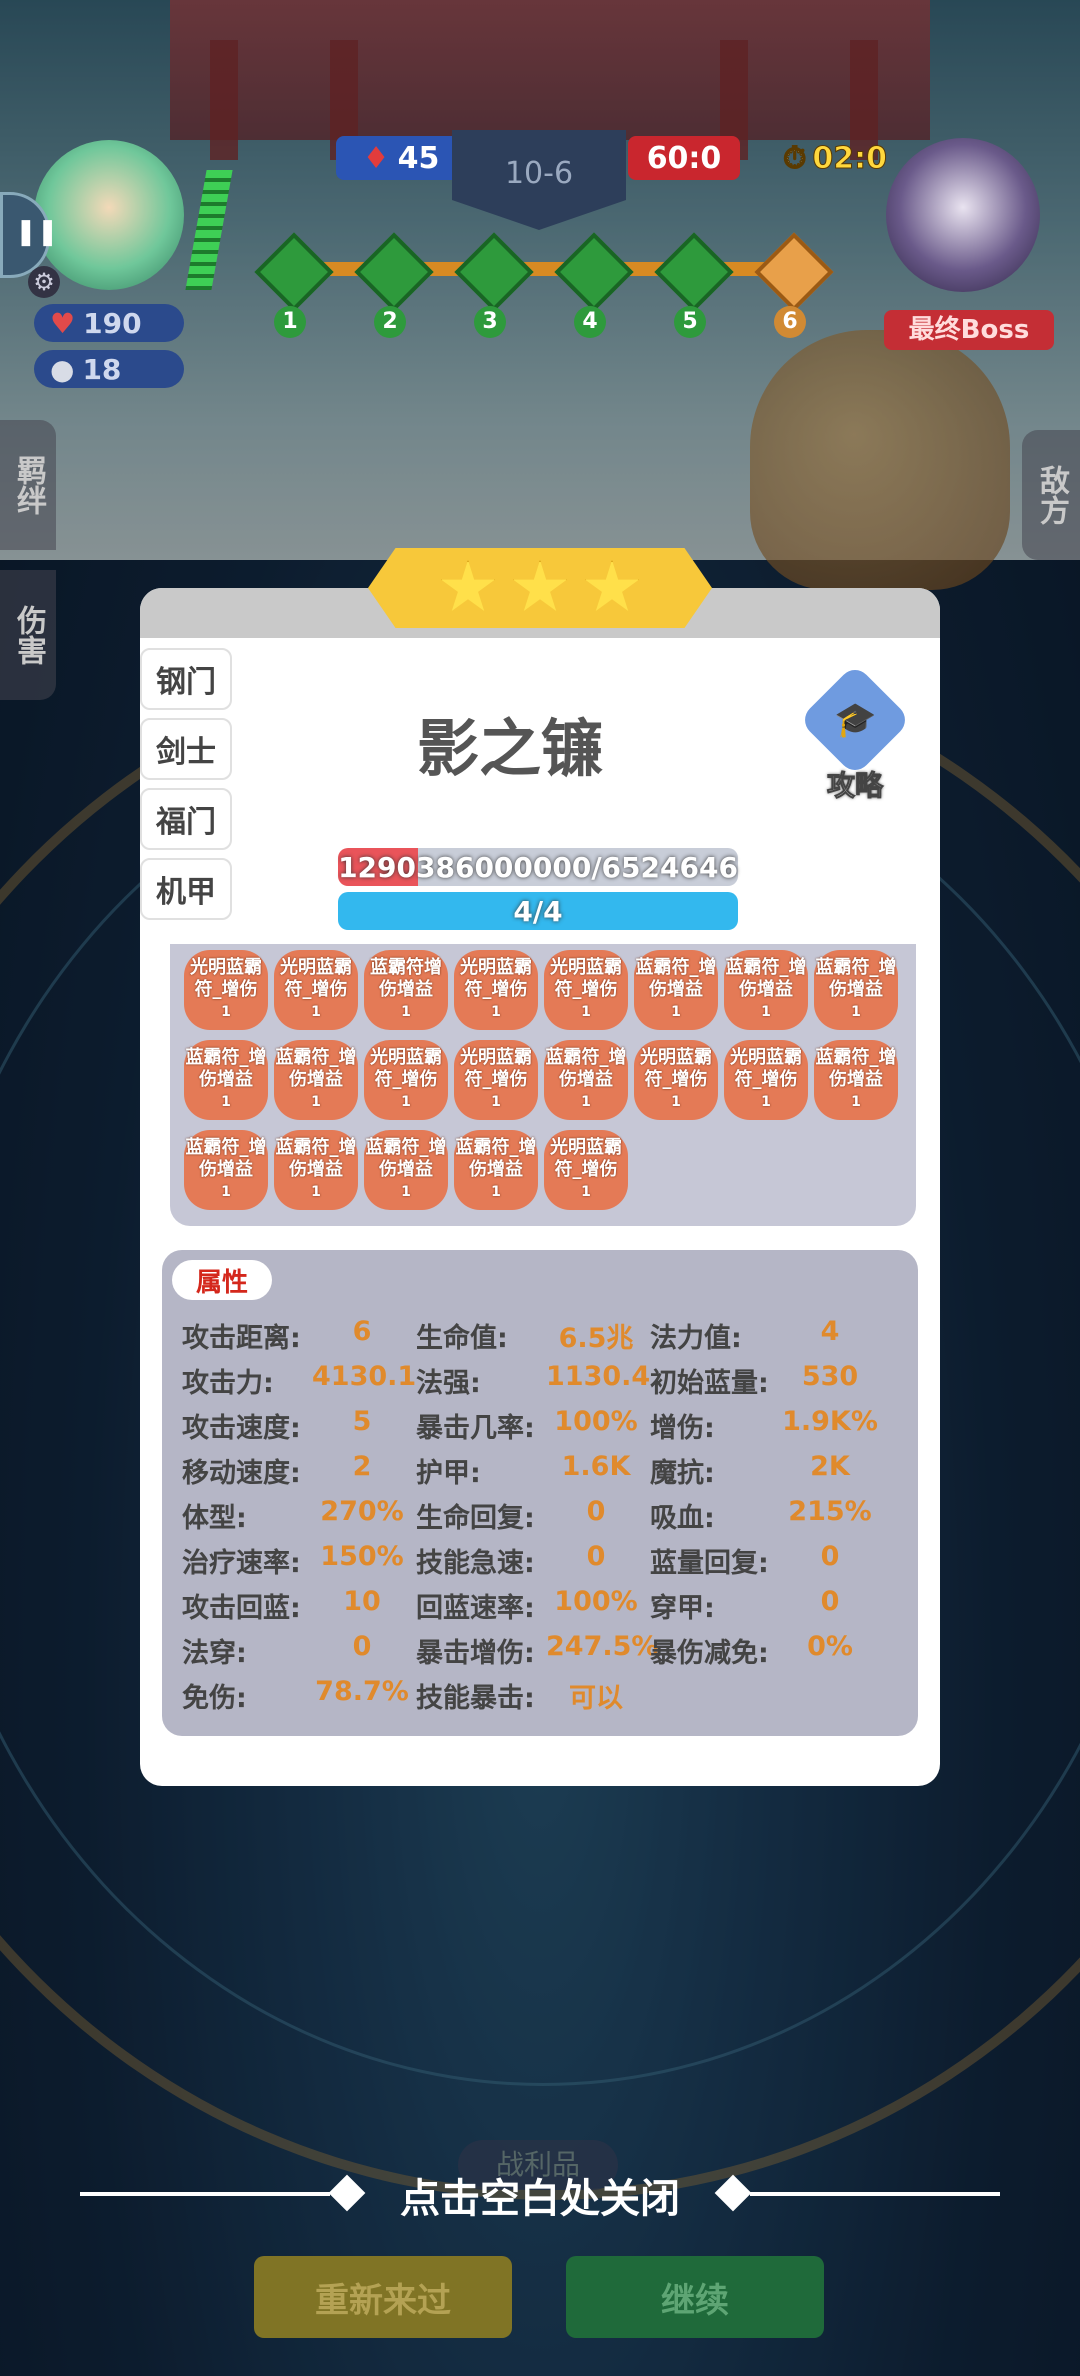 Image resolution: width=1080 pixels, height=2376 pixels. I want to click on mana-bar: 4/4, so click(538, 911).